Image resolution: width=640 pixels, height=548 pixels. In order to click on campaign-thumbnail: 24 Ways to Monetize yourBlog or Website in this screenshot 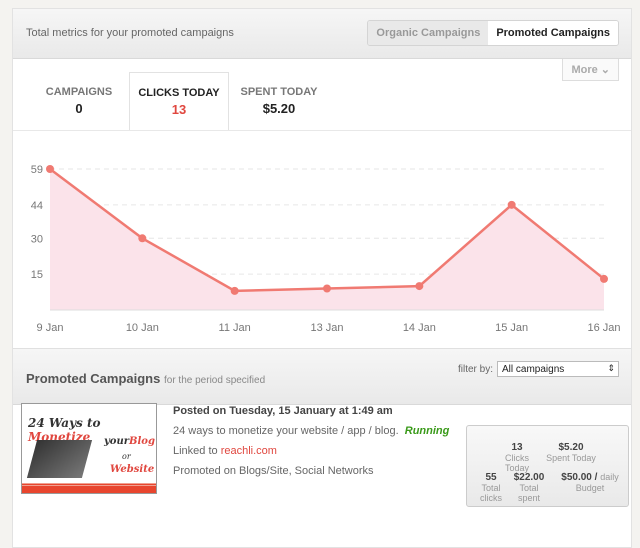, I will do `click(89, 448)`.